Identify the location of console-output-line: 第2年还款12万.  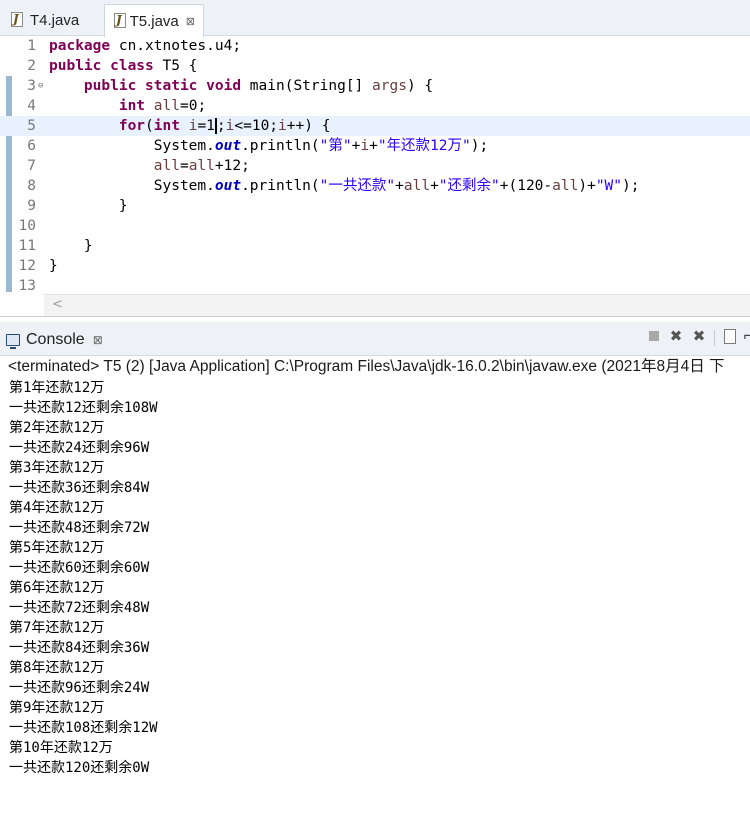
(57, 428).